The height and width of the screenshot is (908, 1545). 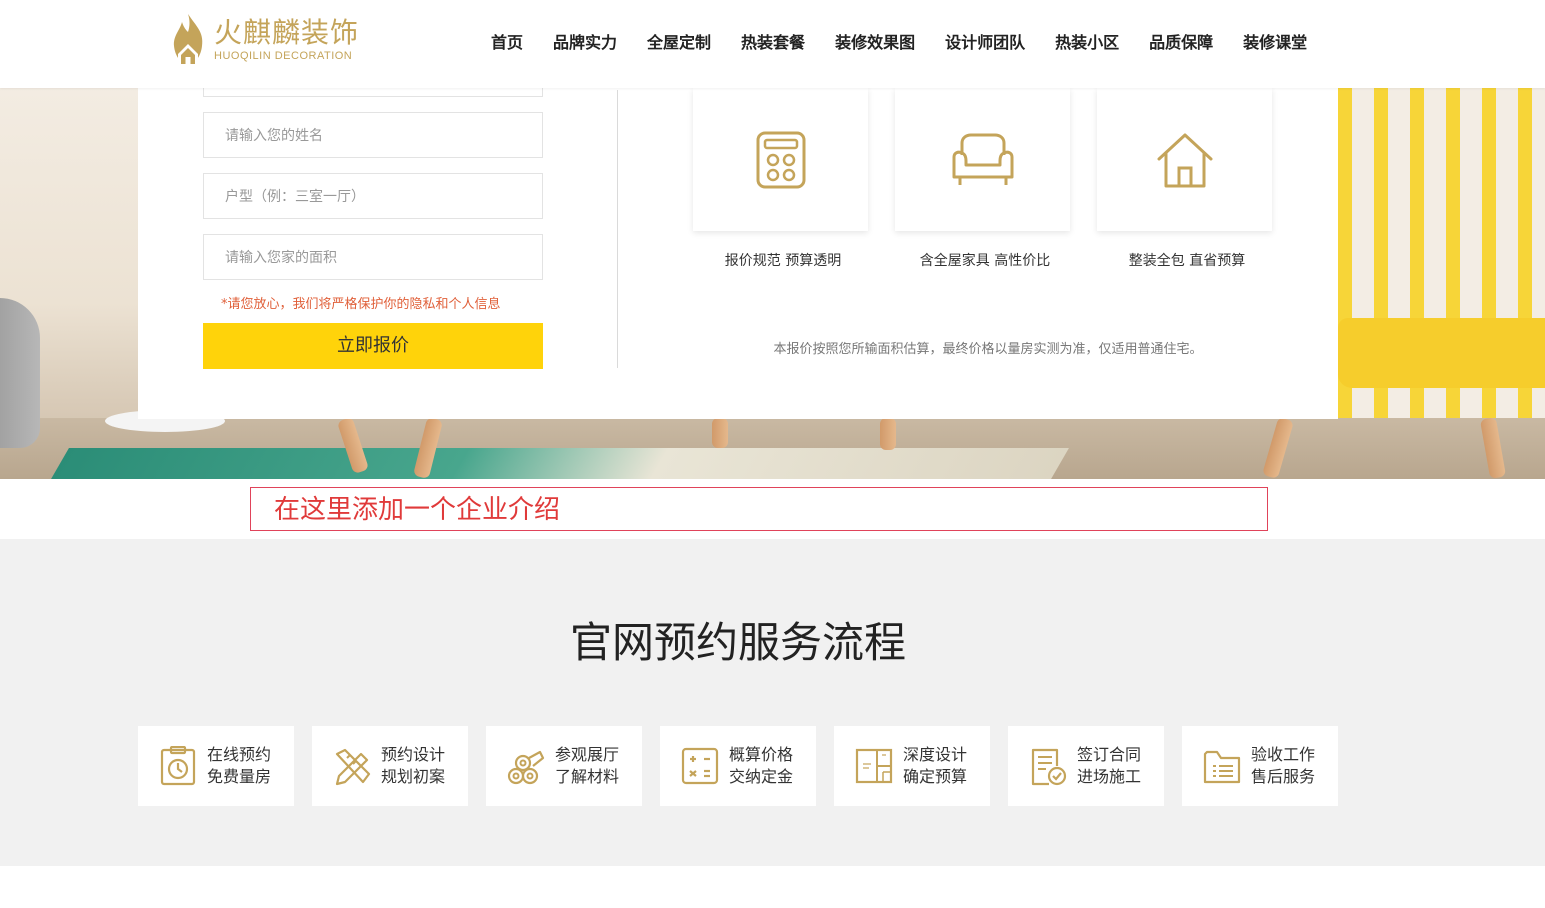 What do you see at coordinates (617, 229) in the screenshot?
I see `card-divider` at bounding box center [617, 229].